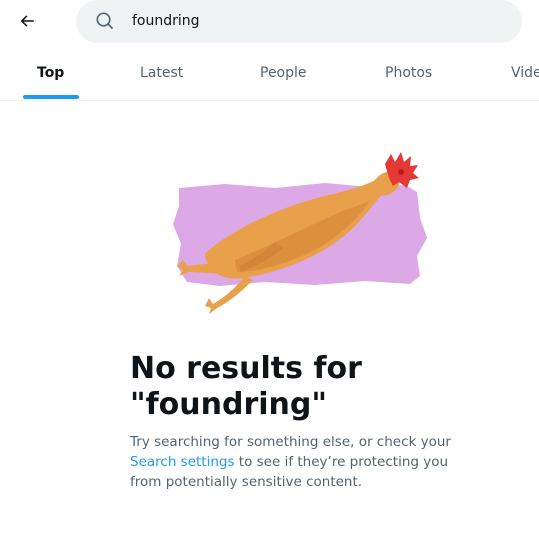  I want to click on search-settings-link: Search settings, so click(182, 462).